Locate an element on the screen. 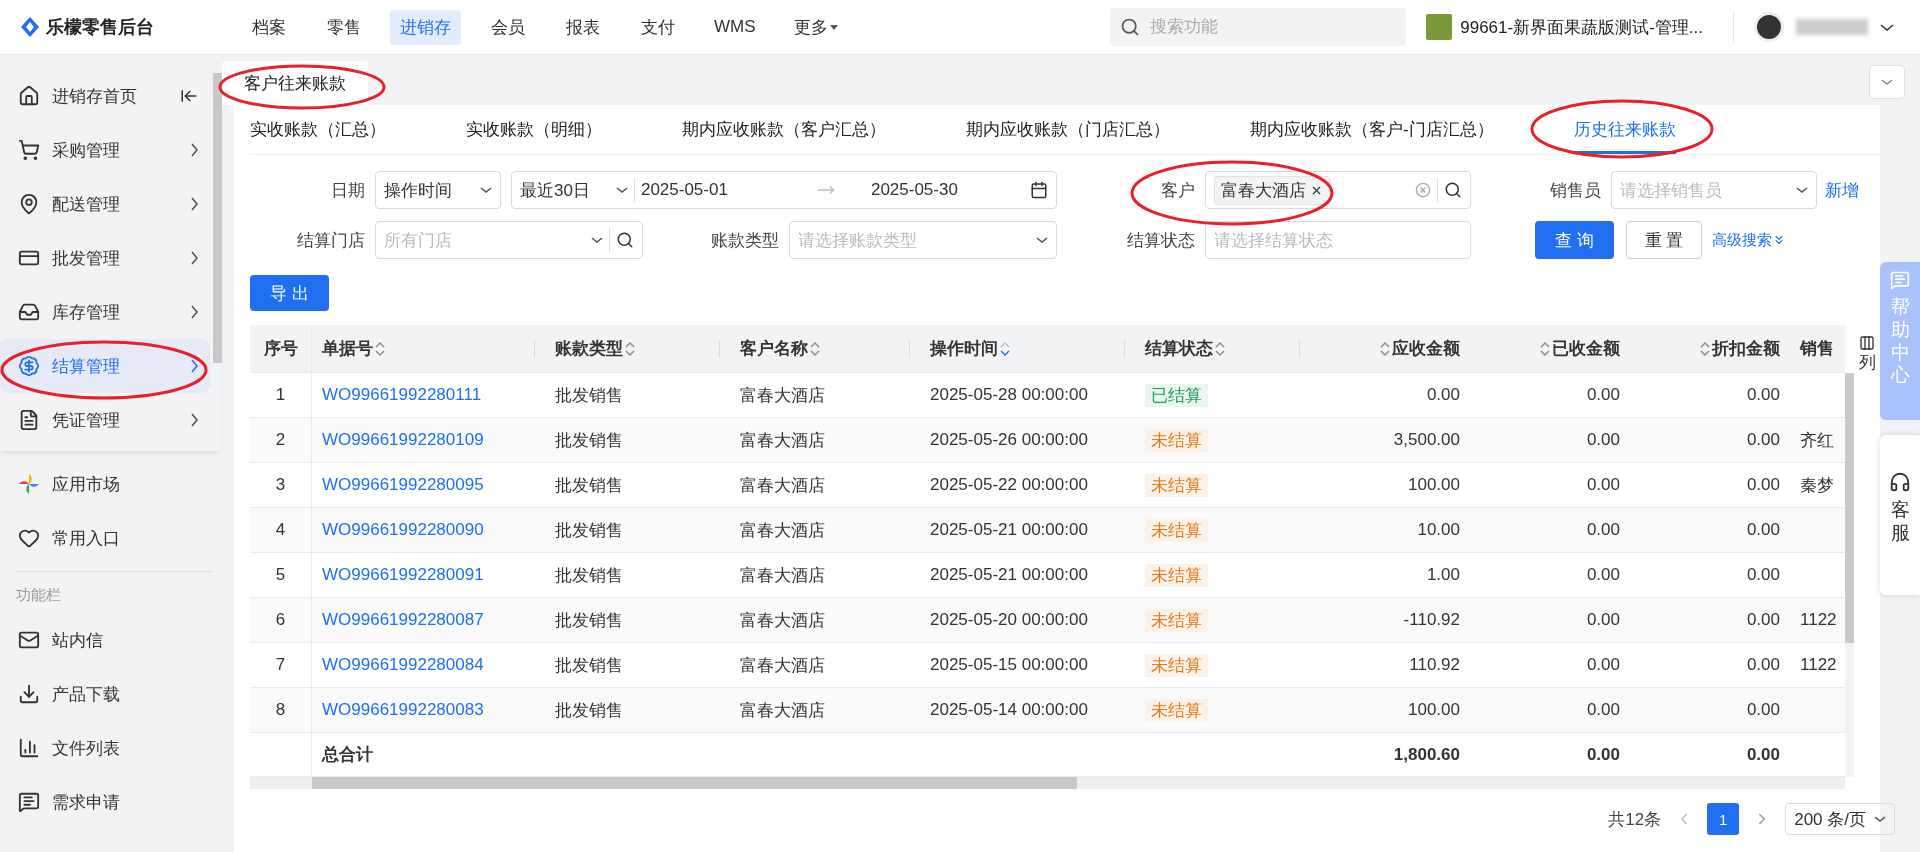  date-range-field: 最近30日 2025-05-01 2025-05-30 is located at coordinates (784, 190).